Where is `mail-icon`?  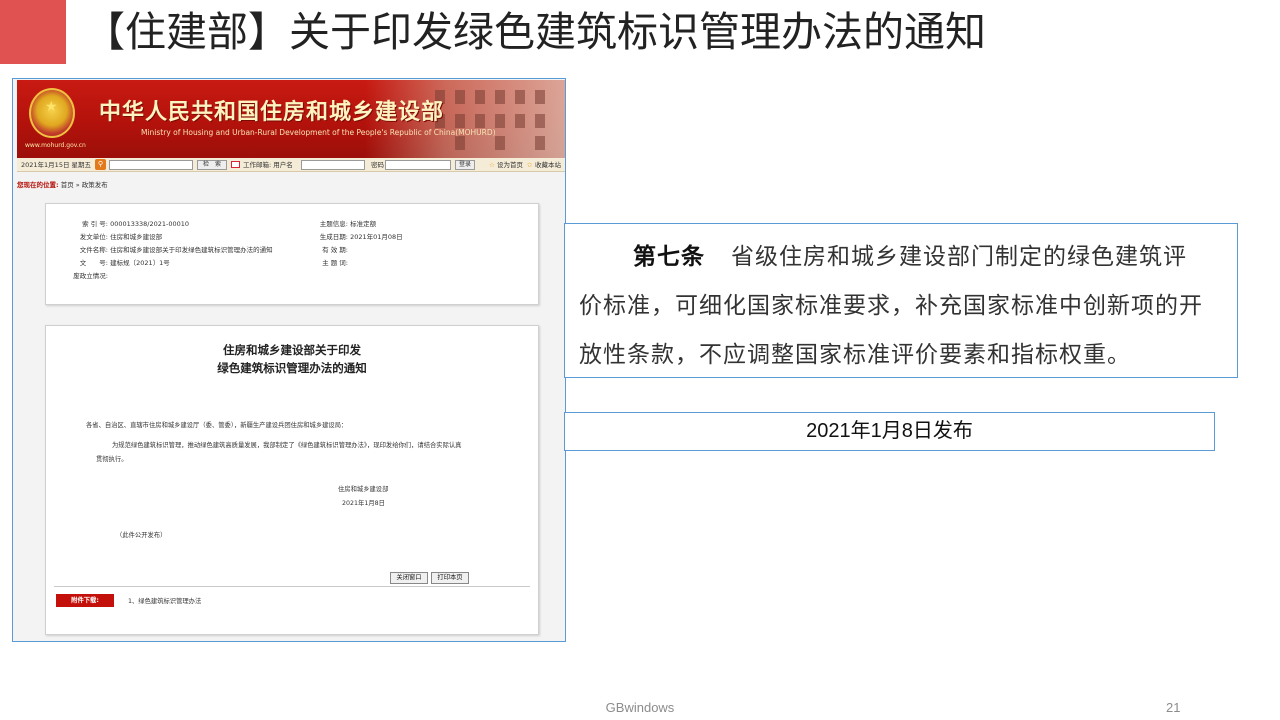
mail-icon is located at coordinates (235, 164).